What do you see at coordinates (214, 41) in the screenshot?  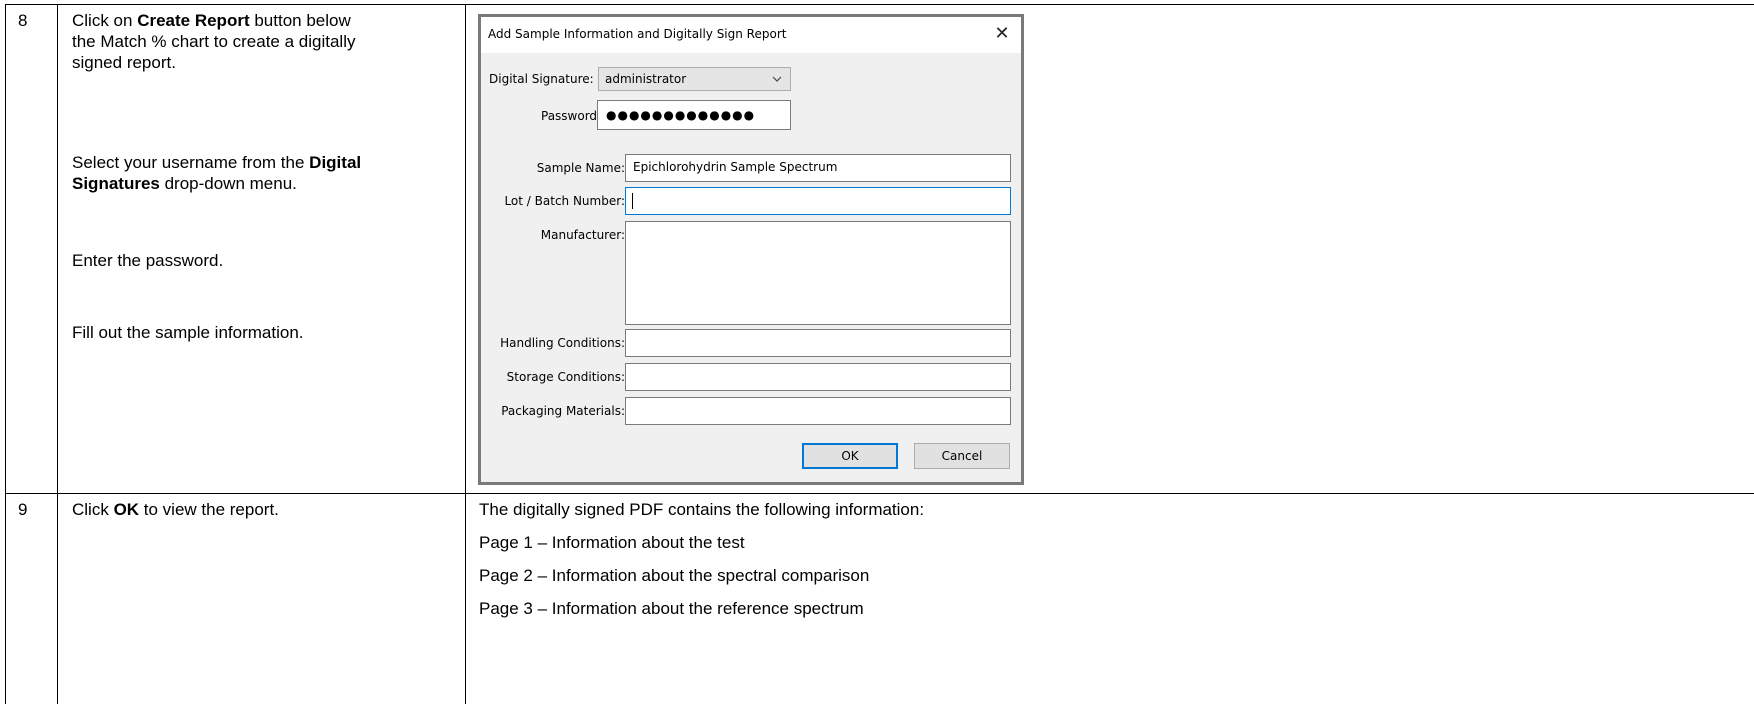 I see `step-8-p1-line2: the Match % chart to create a digitally` at bounding box center [214, 41].